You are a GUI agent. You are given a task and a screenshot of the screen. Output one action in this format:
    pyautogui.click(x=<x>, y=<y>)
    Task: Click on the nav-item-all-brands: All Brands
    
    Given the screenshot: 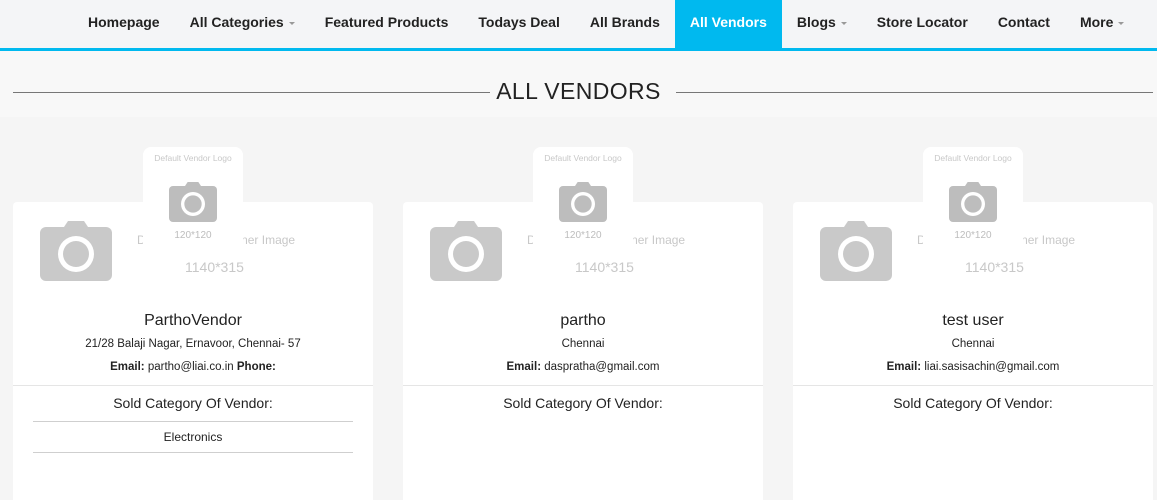 What is the action you would take?
    pyautogui.click(x=625, y=24)
    